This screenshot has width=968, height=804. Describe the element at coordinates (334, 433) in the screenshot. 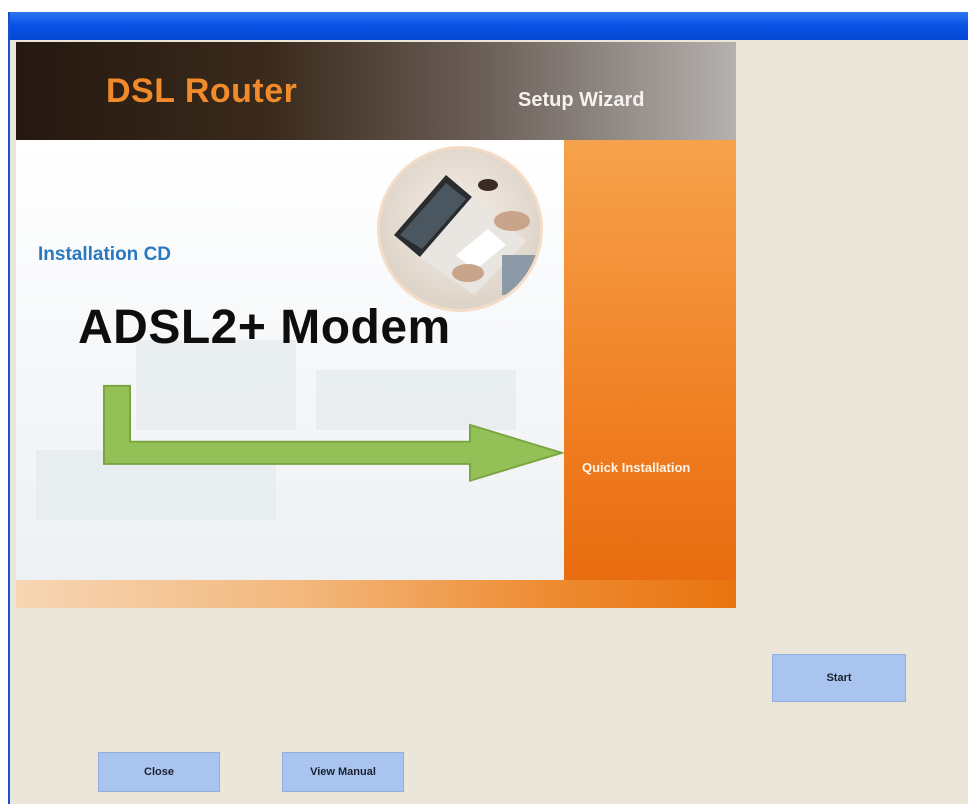

I see `right-arrow-icon` at that location.